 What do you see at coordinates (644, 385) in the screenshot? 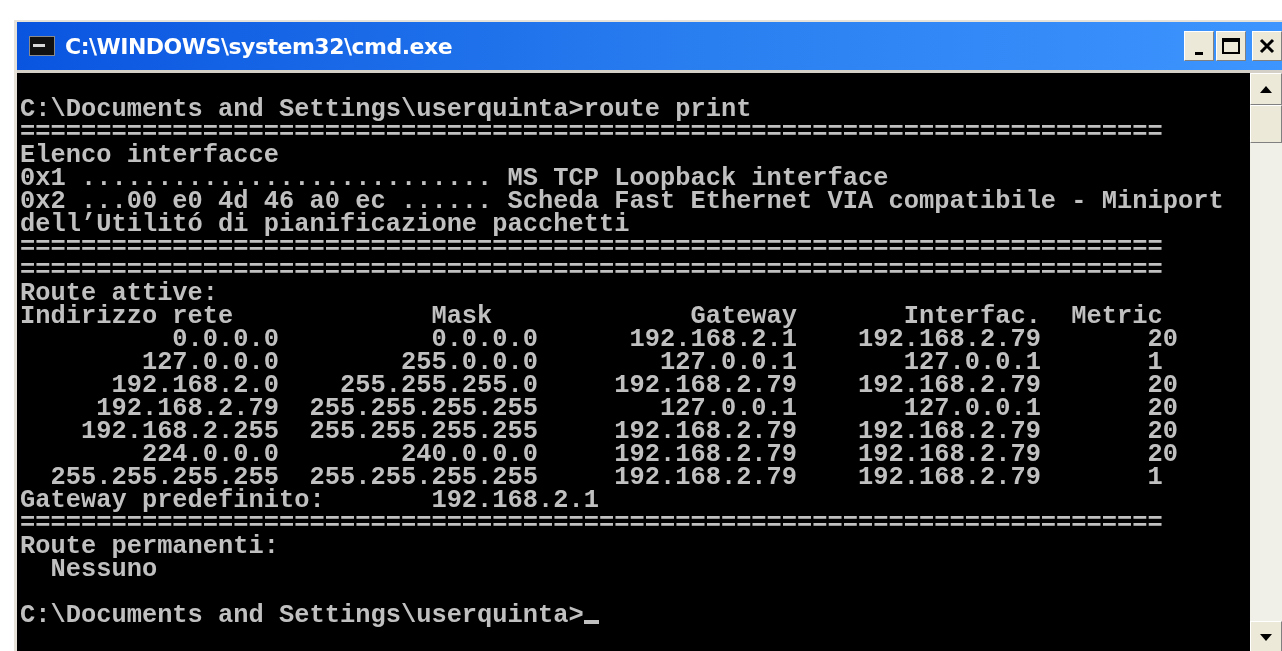
I see `console-line: 192.168.2.0 255.255.255.0 192.168.2.79 192.168.2.79 20` at bounding box center [644, 385].